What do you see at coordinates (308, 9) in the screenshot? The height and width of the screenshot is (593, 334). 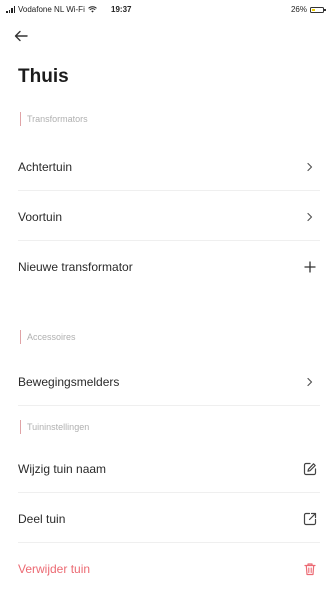 I see `status-right: 26%` at bounding box center [308, 9].